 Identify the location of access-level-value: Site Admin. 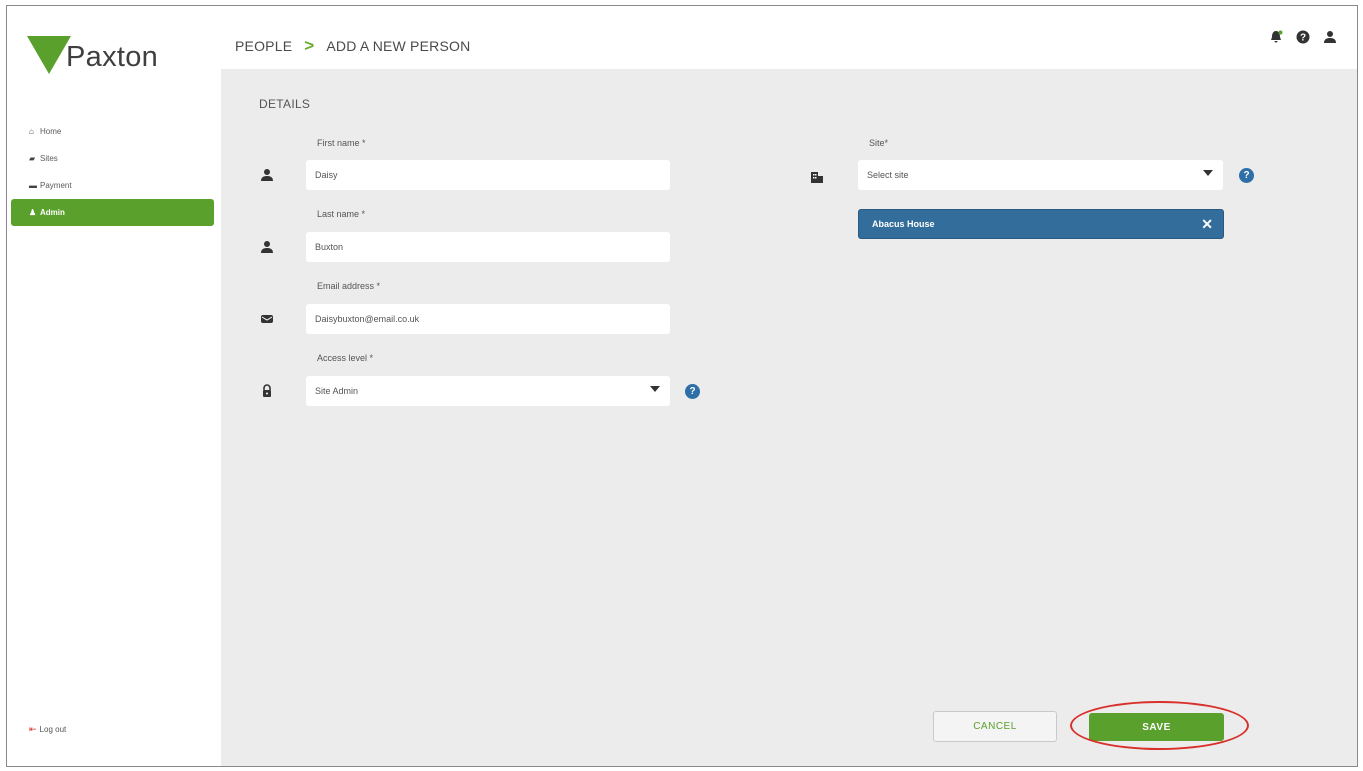
(337, 391).